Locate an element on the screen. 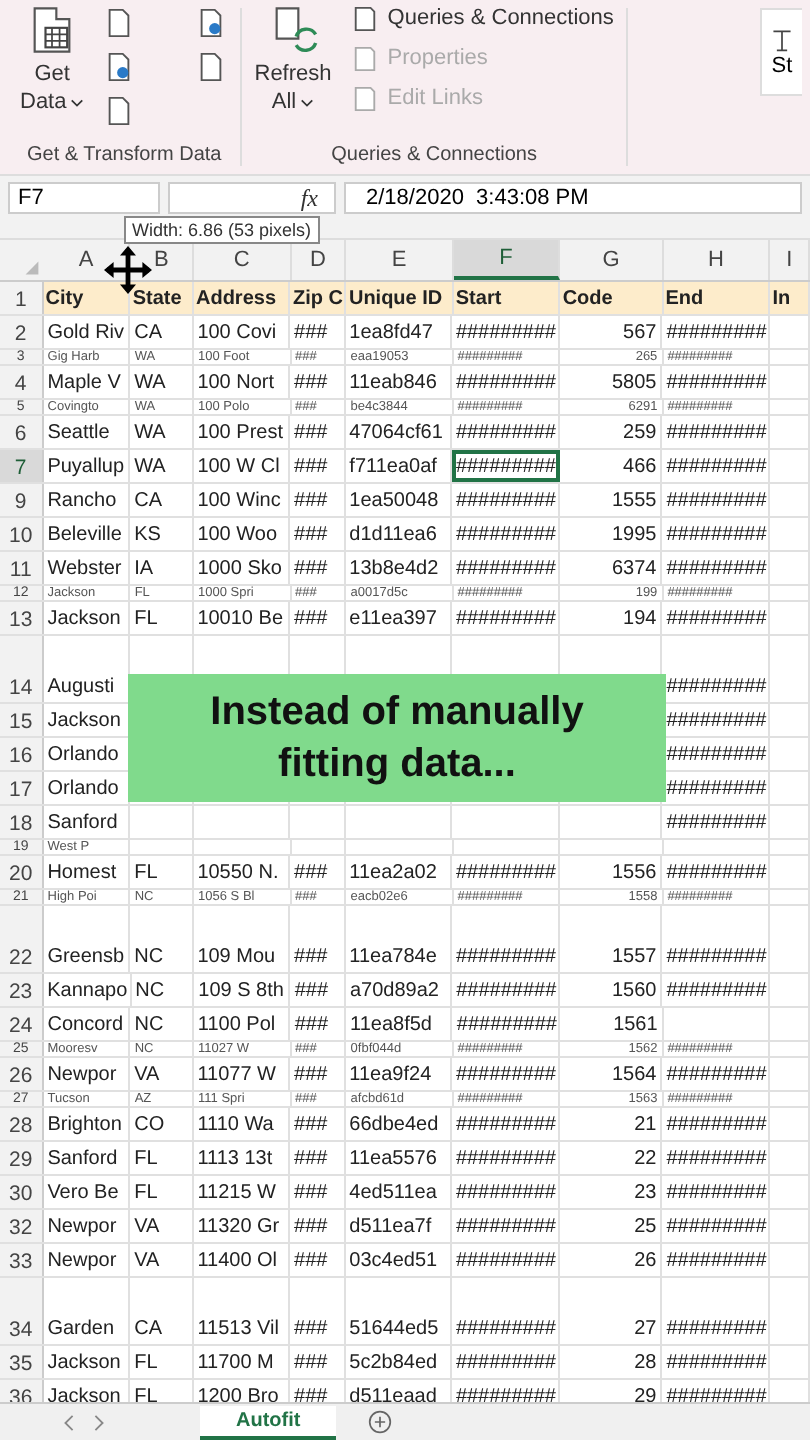  row-number: 20 is located at coordinates (22, 872).